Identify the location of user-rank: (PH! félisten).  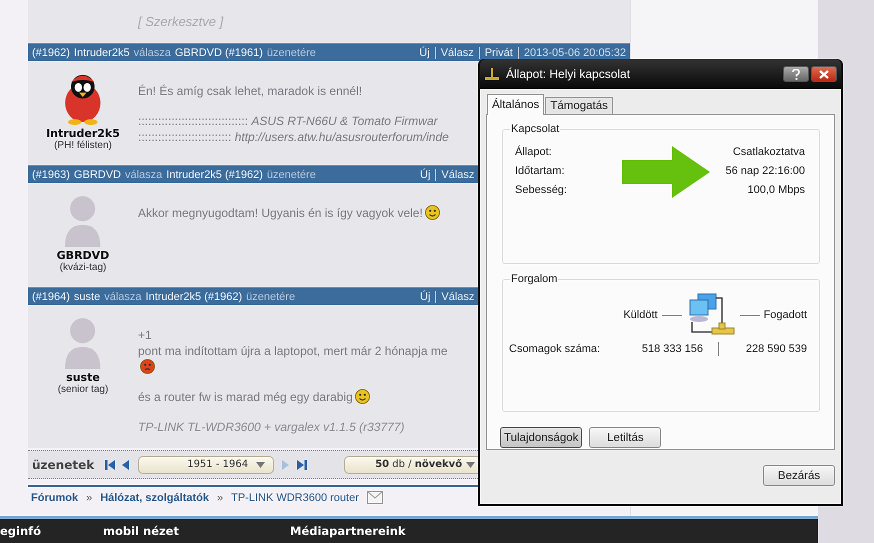
(83, 145).